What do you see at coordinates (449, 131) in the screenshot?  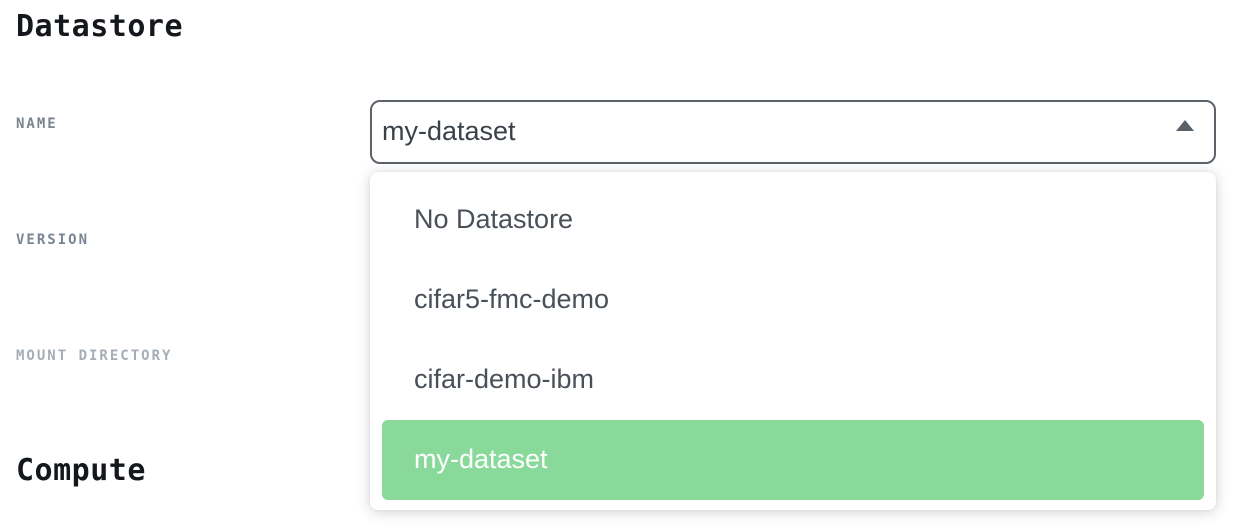 I see `select-current-value: my-dataset` at bounding box center [449, 131].